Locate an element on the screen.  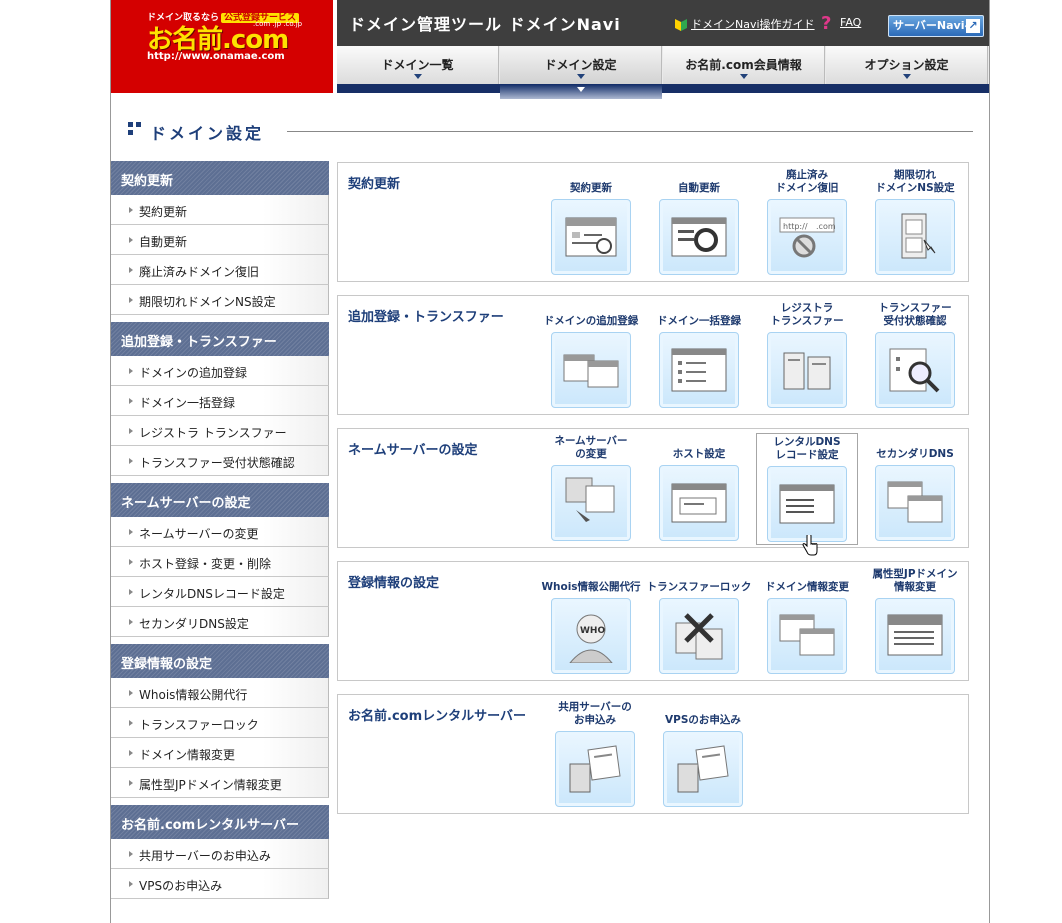
sidebar-item: 属性型JPドメイン情報変更 is located at coordinates (220, 783).